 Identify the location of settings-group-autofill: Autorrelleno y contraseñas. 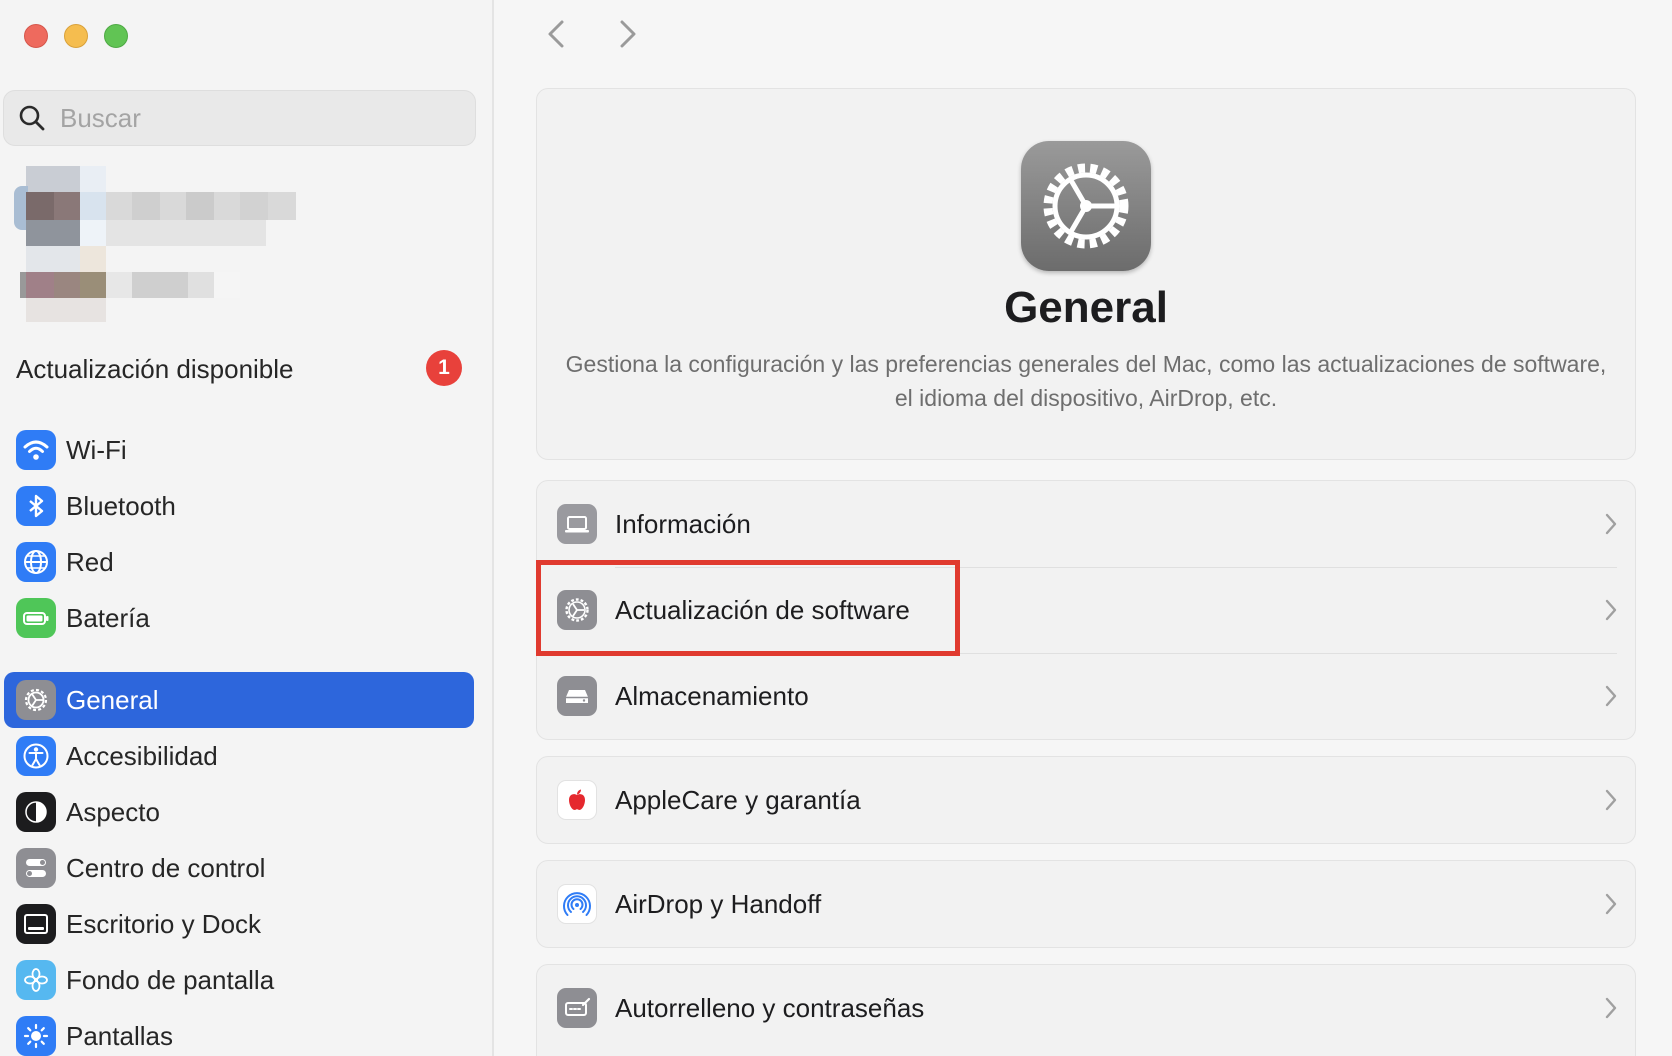
(1086, 1010).